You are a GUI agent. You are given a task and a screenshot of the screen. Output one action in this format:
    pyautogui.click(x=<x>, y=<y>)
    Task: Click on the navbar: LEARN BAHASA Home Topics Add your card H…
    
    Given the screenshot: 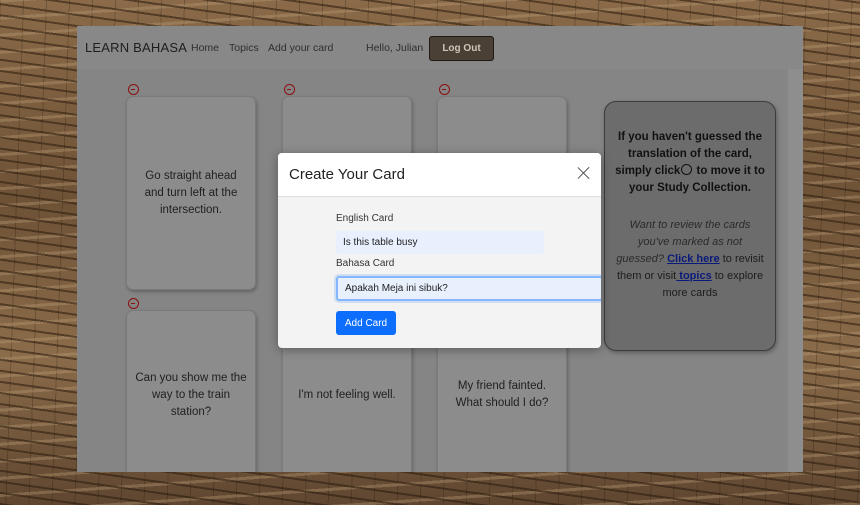 What is the action you would take?
    pyautogui.click(x=440, y=47)
    